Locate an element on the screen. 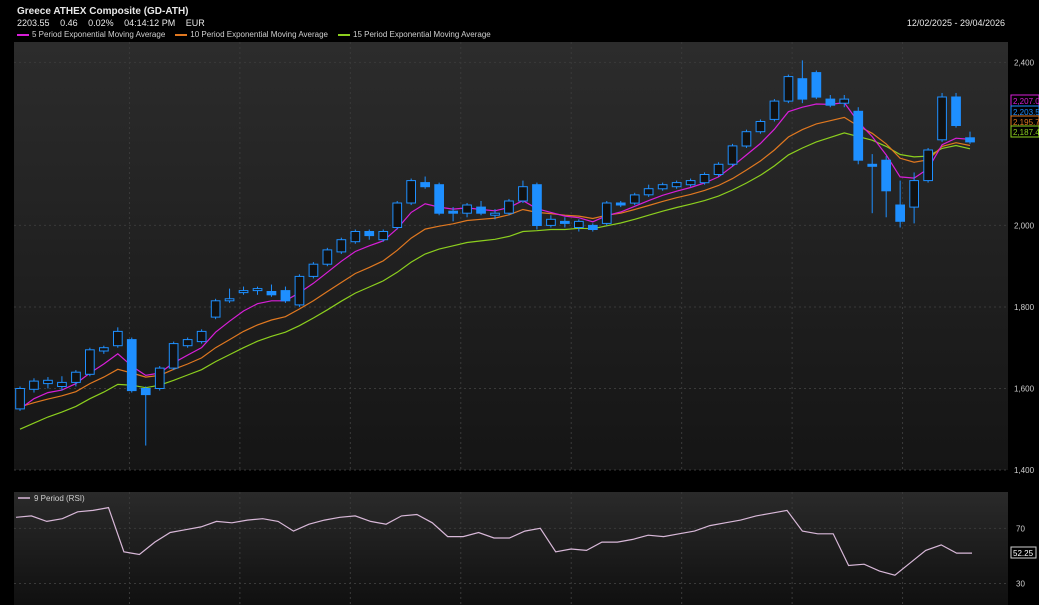 The height and width of the screenshot is (605, 1039). price-change-pct: 0.02% is located at coordinates (101, 23).